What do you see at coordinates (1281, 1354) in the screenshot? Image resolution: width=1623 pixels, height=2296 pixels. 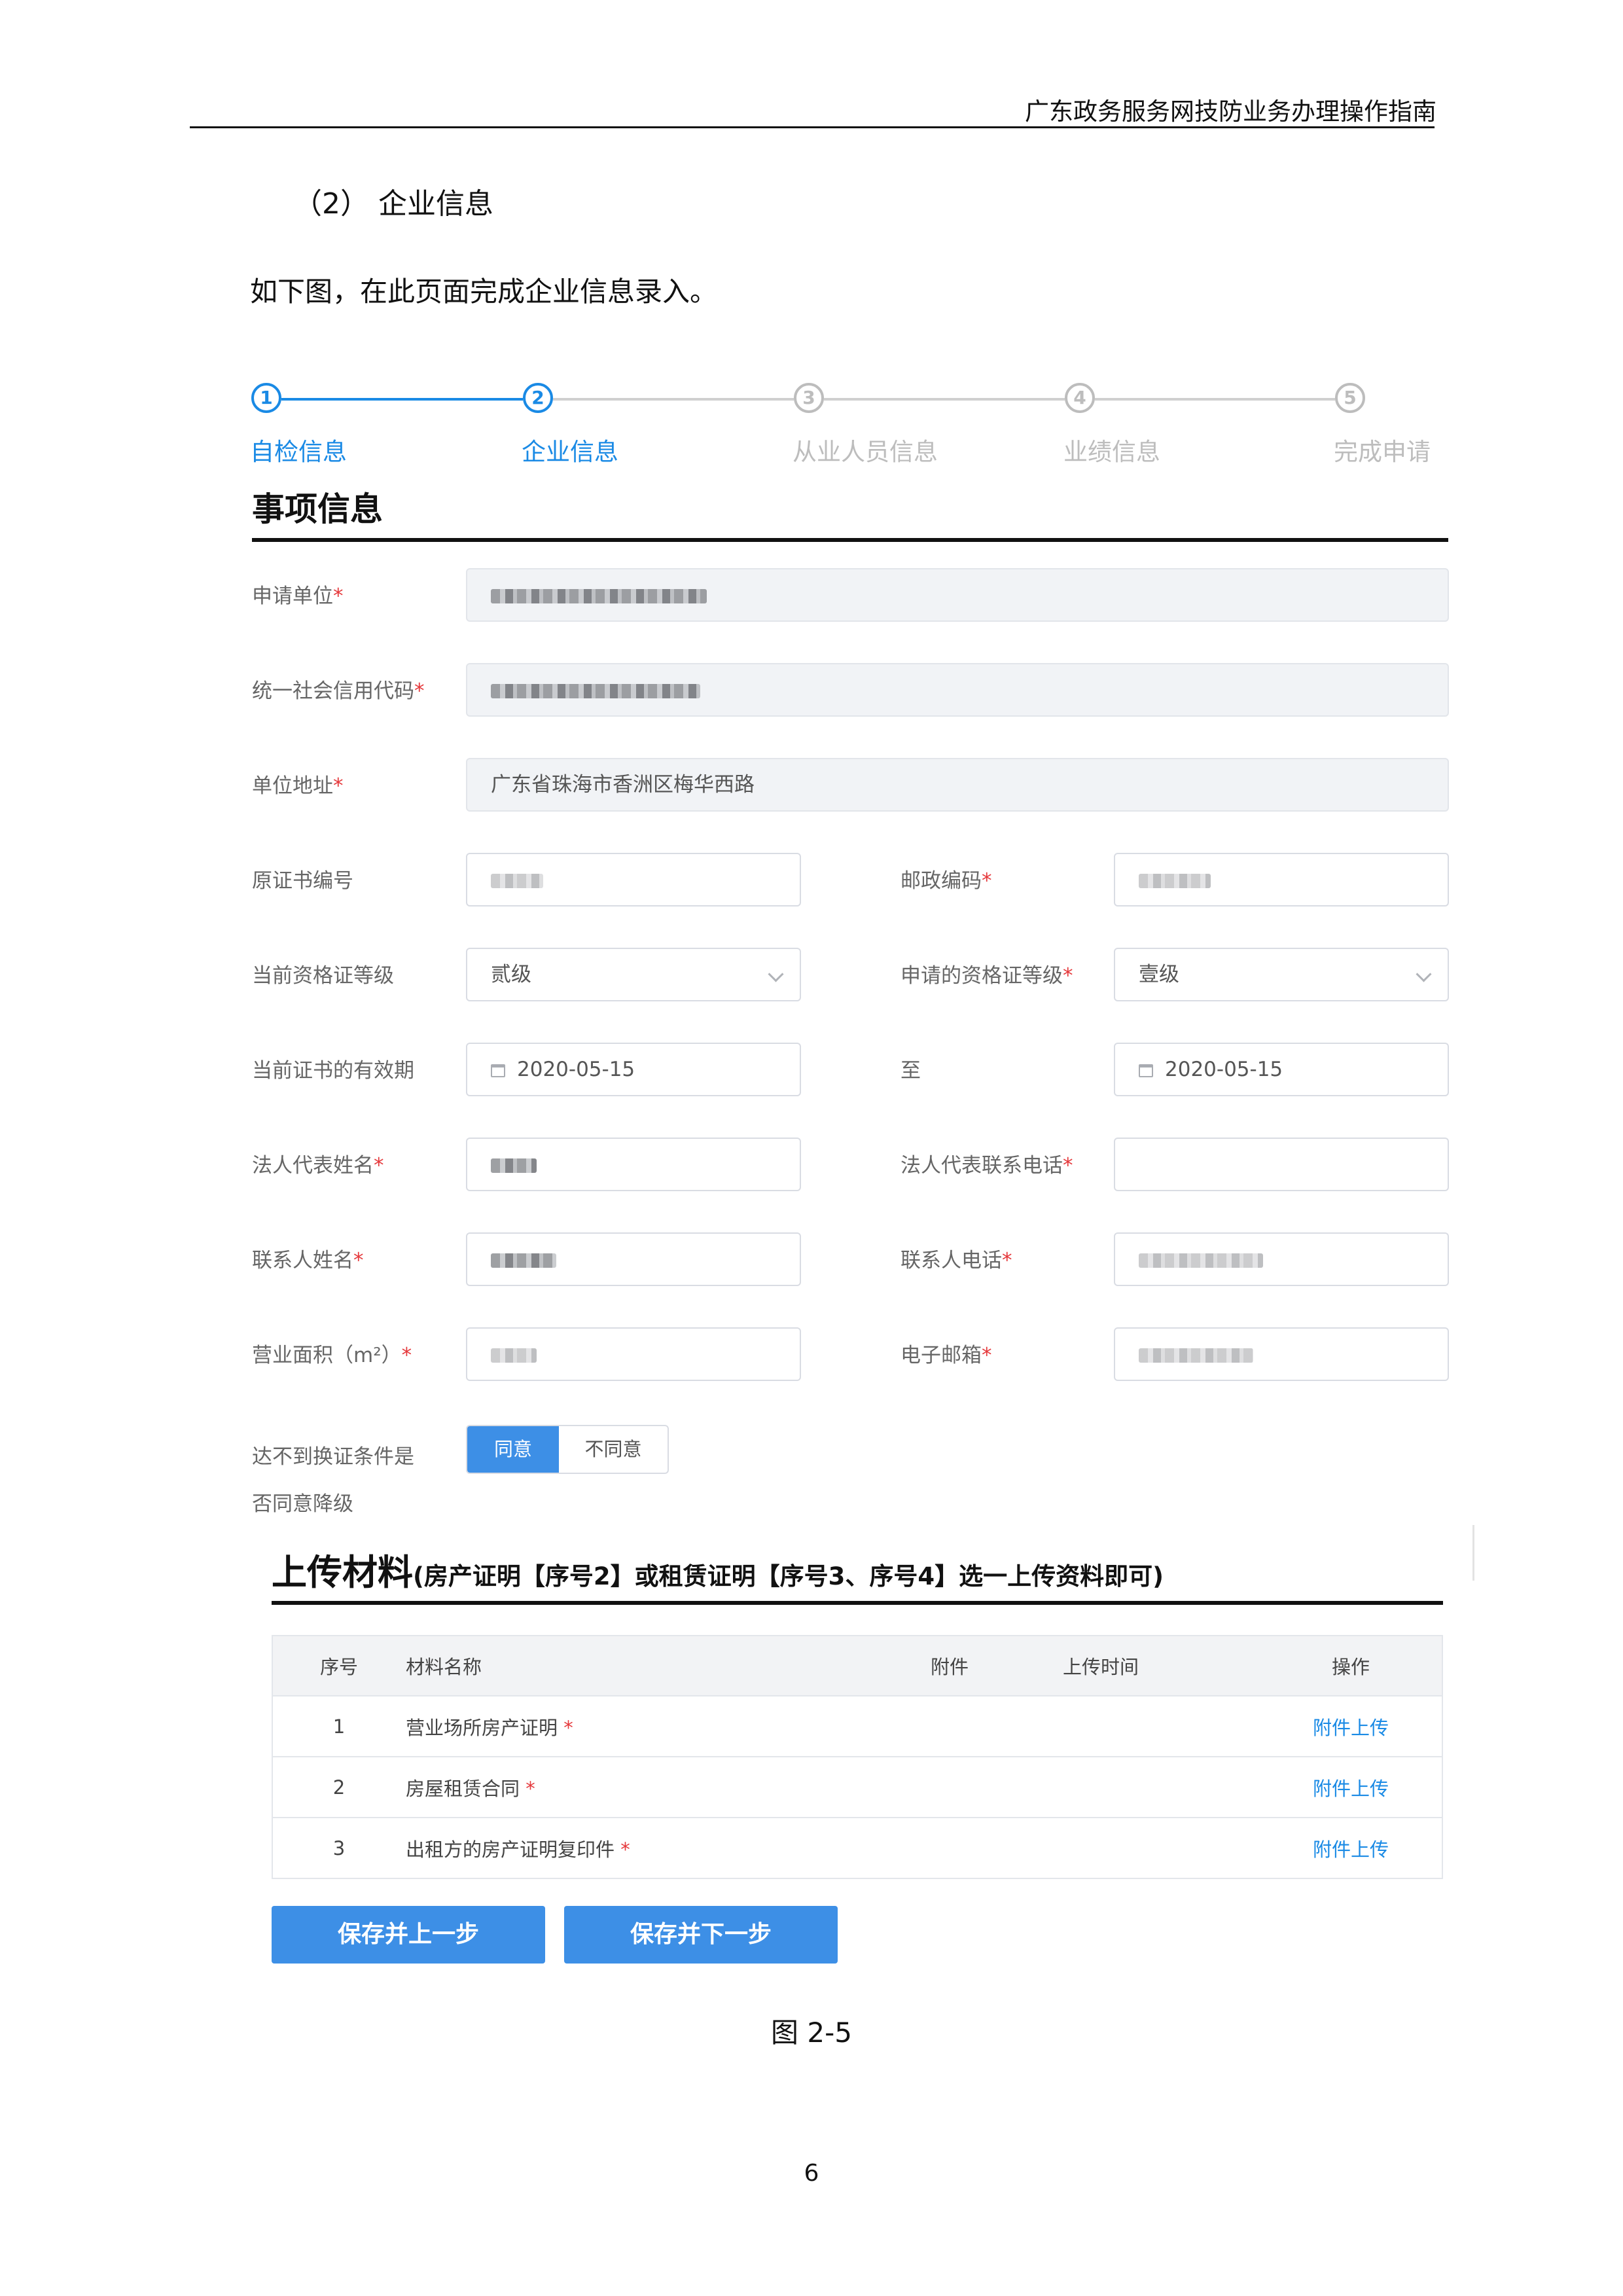 I see `email-input` at bounding box center [1281, 1354].